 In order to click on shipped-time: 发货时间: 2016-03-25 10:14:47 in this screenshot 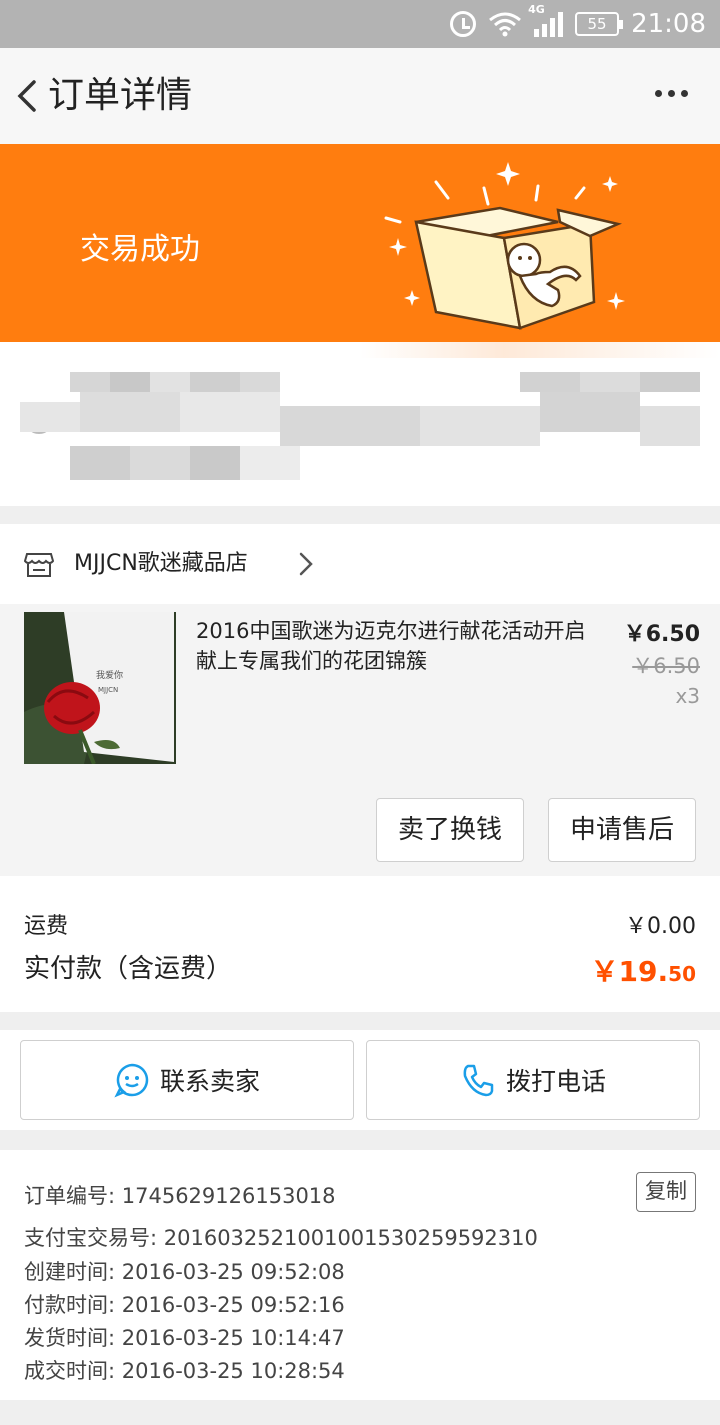, I will do `click(184, 1338)`.